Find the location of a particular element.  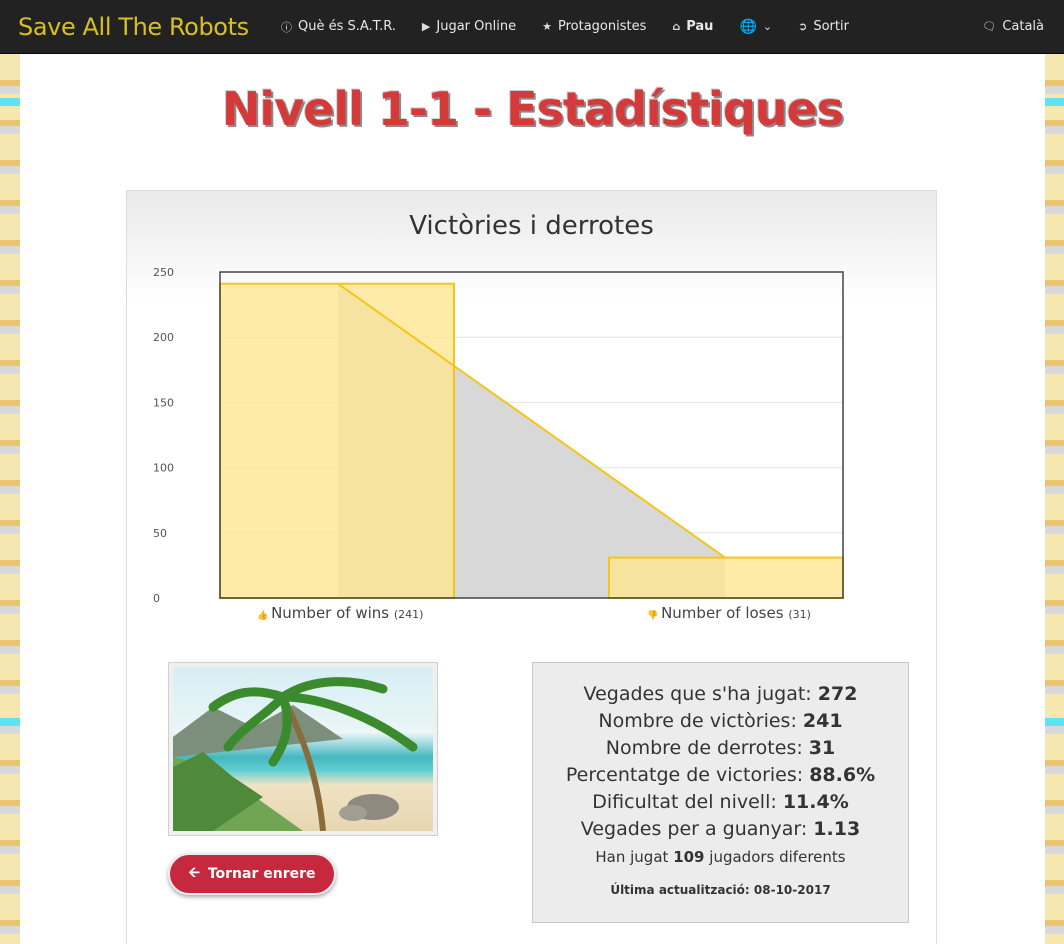

y-tick-label: 250 is located at coordinates (163, 272).